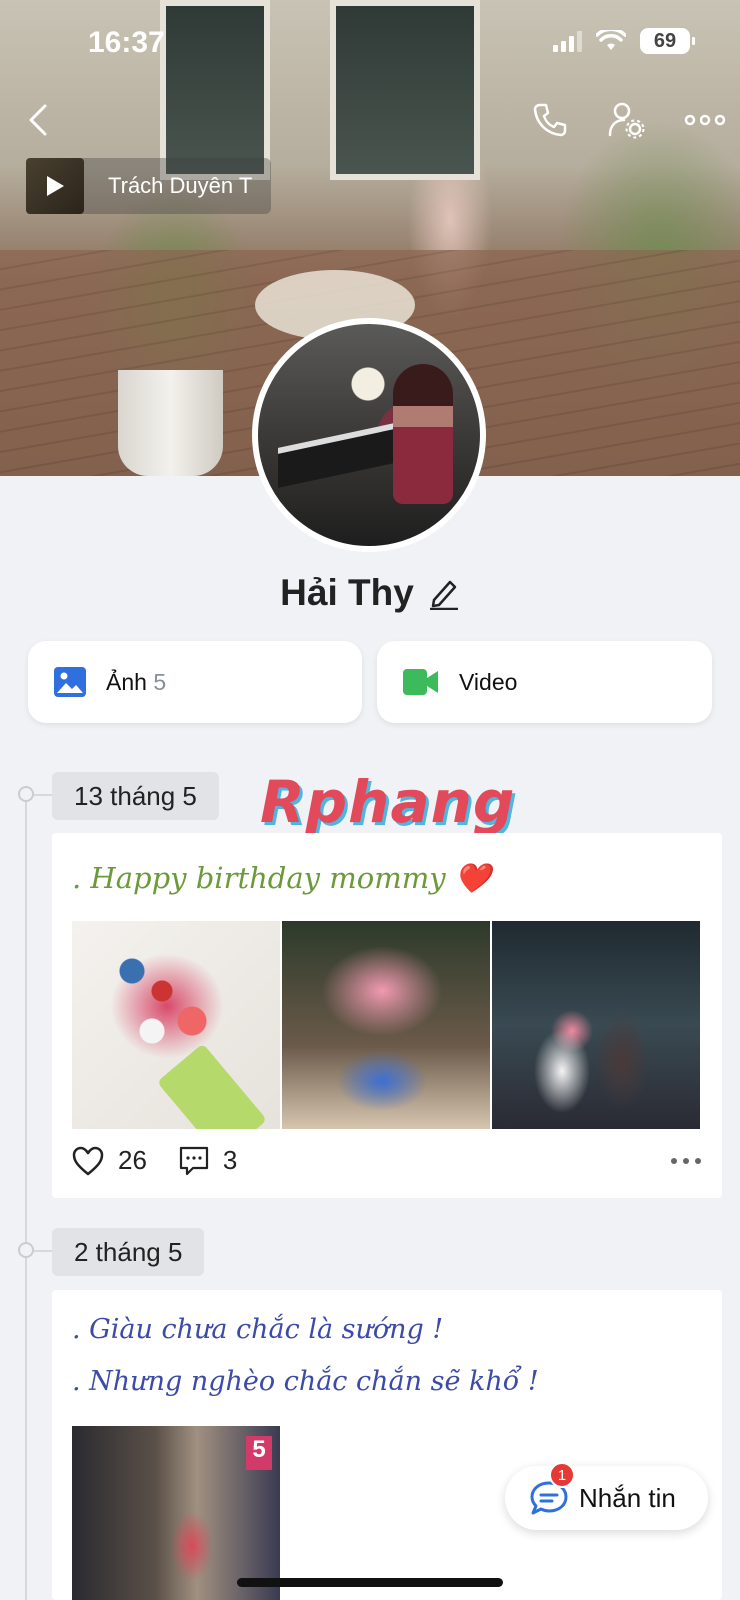 The width and height of the screenshot is (740, 1600). What do you see at coordinates (259, 878) in the screenshot?
I see `post-caption-text: . Happy birthday mommy` at bounding box center [259, 878].